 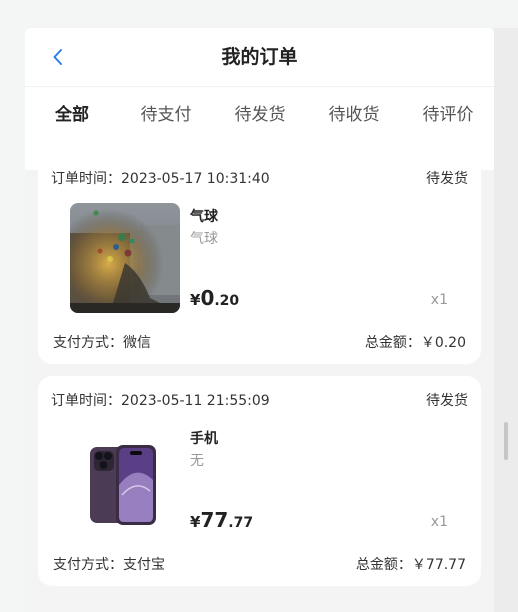 I want to click on payment-method: 支付方式：微信, so click(x=102, y=343).